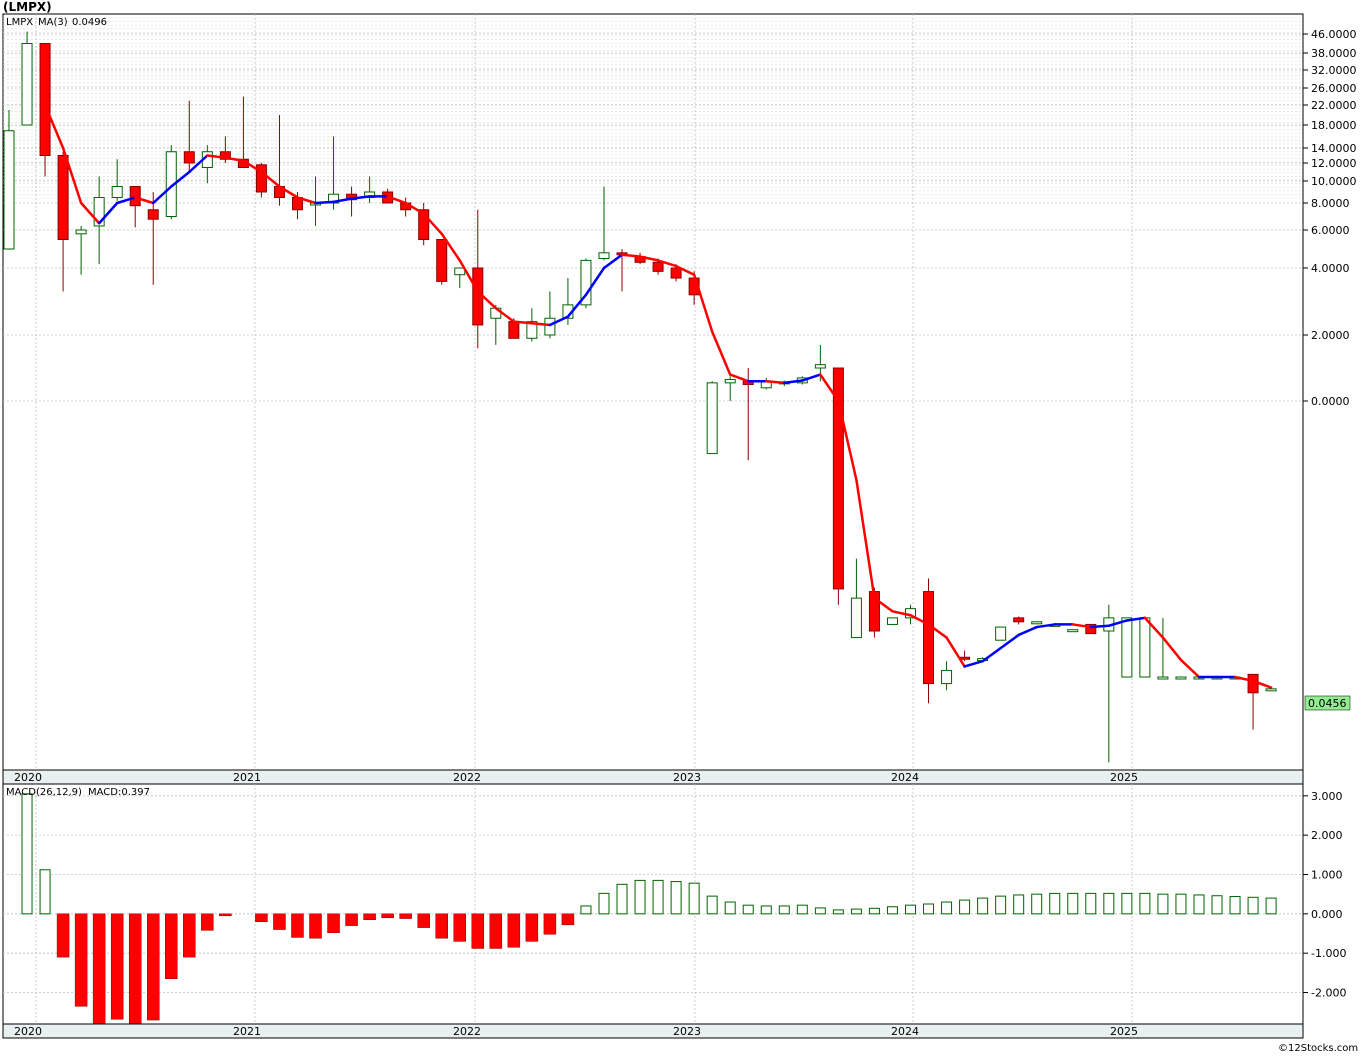 The width and height of the screenshot is (1360, 1056). I want to click on macd-y-tick-label: 0.000, so click(1327, 914).